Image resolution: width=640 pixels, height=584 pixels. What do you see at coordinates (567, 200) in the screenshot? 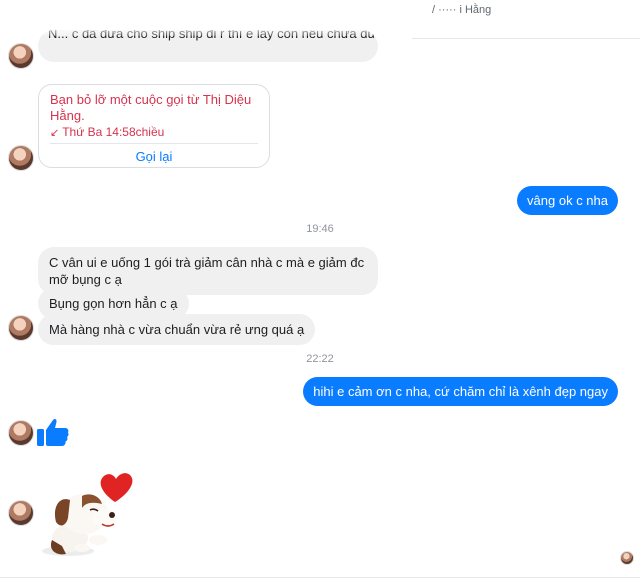
I see `message-bubble-outgoing: vâng ok c nha` at bounding box center [567, 200].